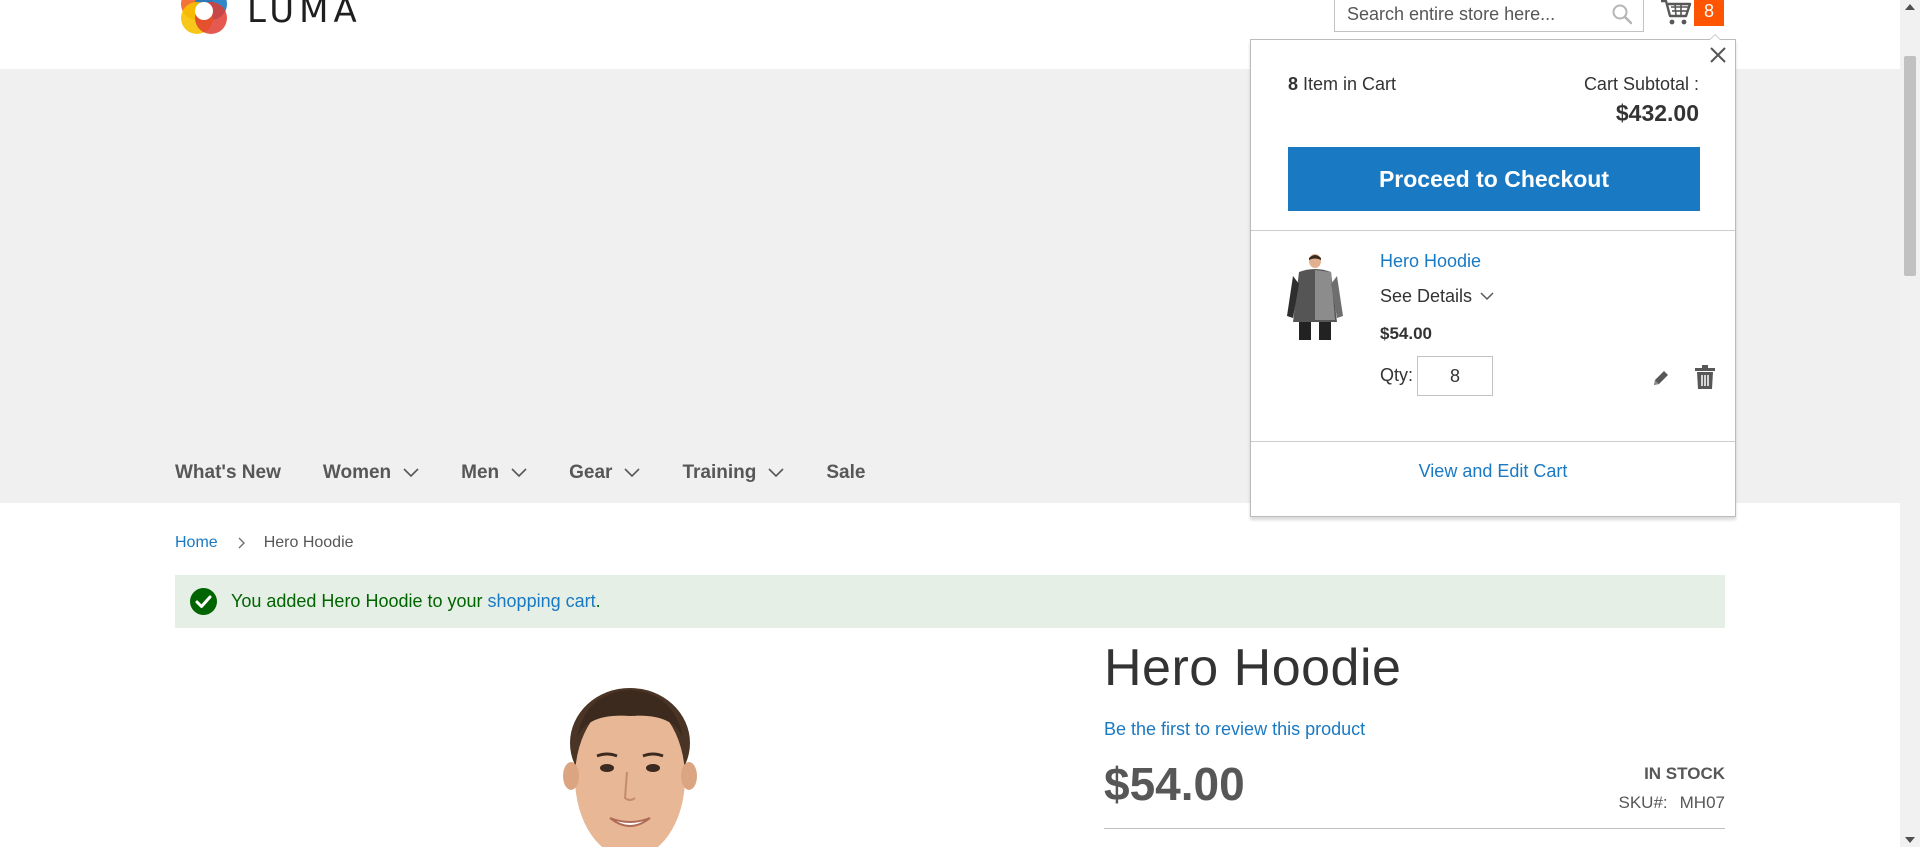  I want to click on add-review-link: Be the first to review this product, so click(1234, 729).